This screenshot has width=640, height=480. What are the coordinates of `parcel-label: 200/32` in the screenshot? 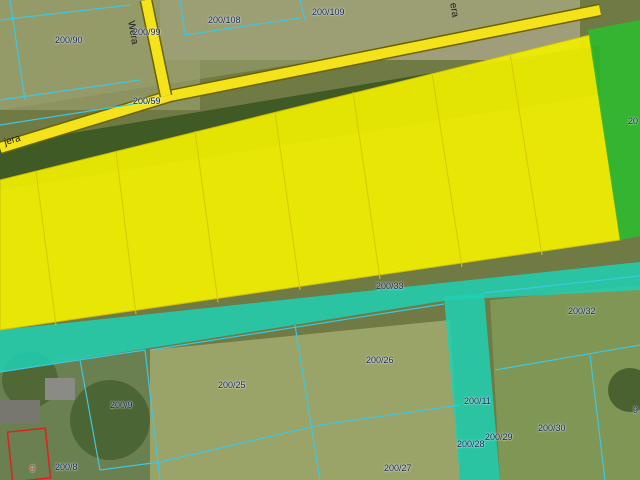 It's located at (582, 311).